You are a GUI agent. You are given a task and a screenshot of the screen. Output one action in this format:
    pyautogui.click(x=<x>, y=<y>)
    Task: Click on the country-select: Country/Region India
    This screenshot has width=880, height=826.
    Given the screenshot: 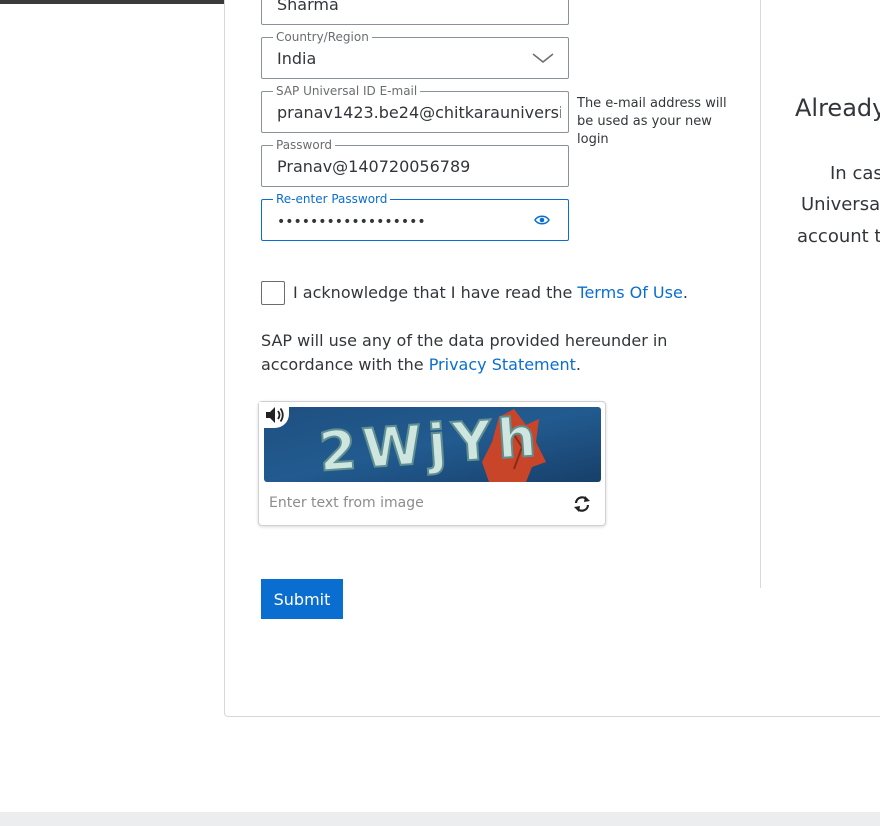 What is the action you would take?
    pyautogui.click(x=415, y=54)
    